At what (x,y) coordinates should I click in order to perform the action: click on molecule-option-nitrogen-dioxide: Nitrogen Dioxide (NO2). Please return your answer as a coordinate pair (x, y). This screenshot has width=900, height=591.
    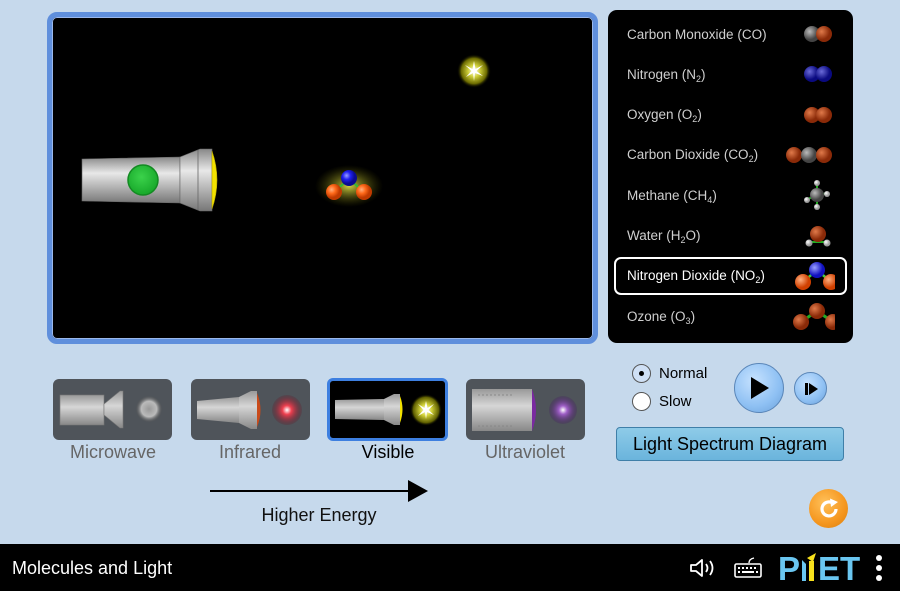
    Looking at the image, I should click on (730, 275).